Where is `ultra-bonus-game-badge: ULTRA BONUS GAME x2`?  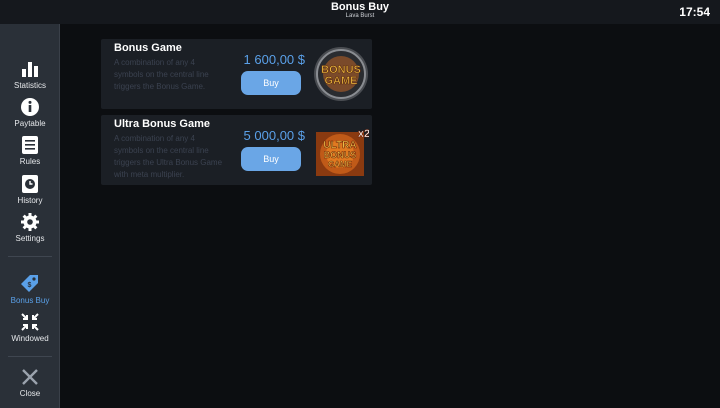
ultra-bonus-game-badge: ULTRA BONUS GAME x2 is located at coordinates (342, 152).